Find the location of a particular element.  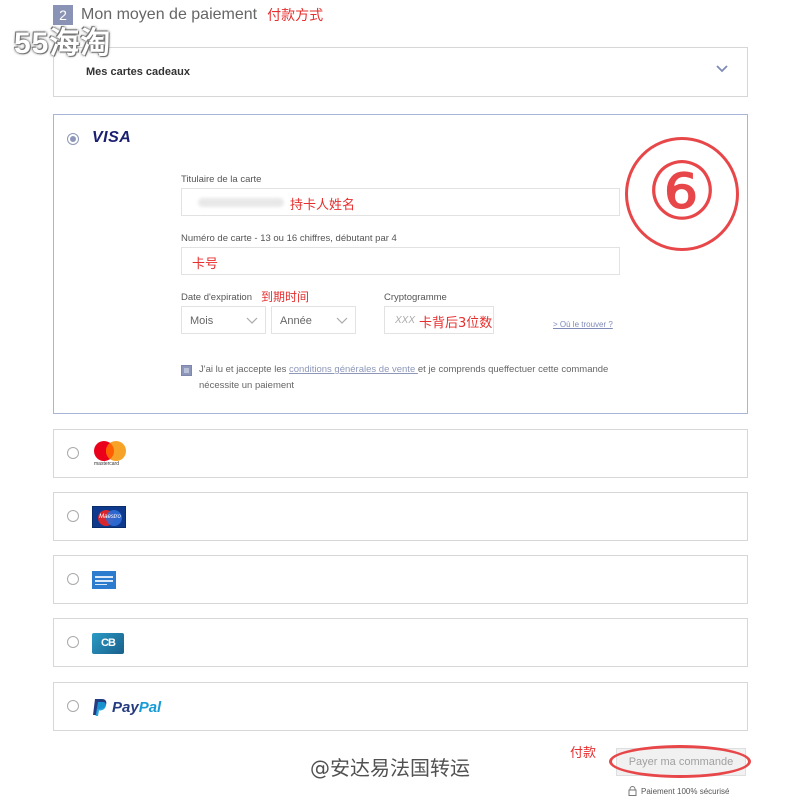

amex-radio is located at coordinates (73, 579).